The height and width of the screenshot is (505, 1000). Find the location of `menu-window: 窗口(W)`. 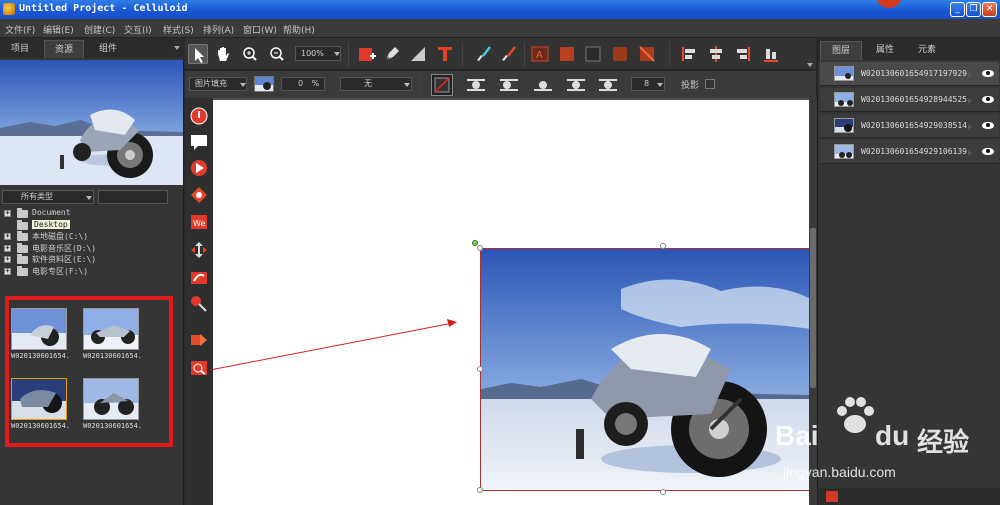

menu-window: 窗口(W) is located at coordinates (260, 29).